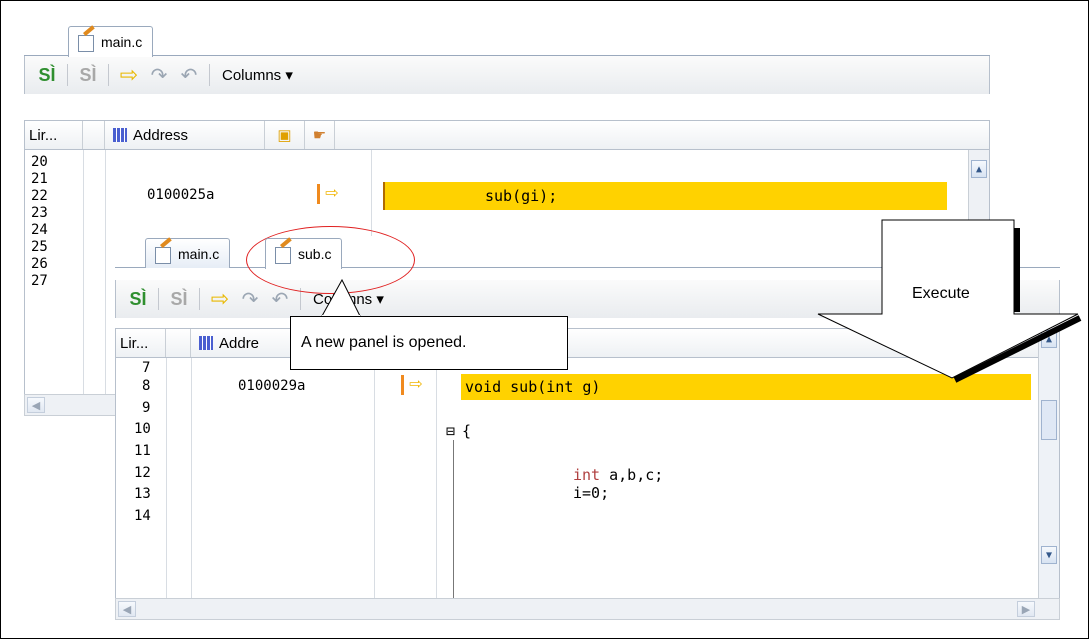 The width and height of the screenshot is (1089, 639). Describe the element at coordinates (746, 387) in the screenshot. I see `current-line-highlight: void sub(int g)` at that location.